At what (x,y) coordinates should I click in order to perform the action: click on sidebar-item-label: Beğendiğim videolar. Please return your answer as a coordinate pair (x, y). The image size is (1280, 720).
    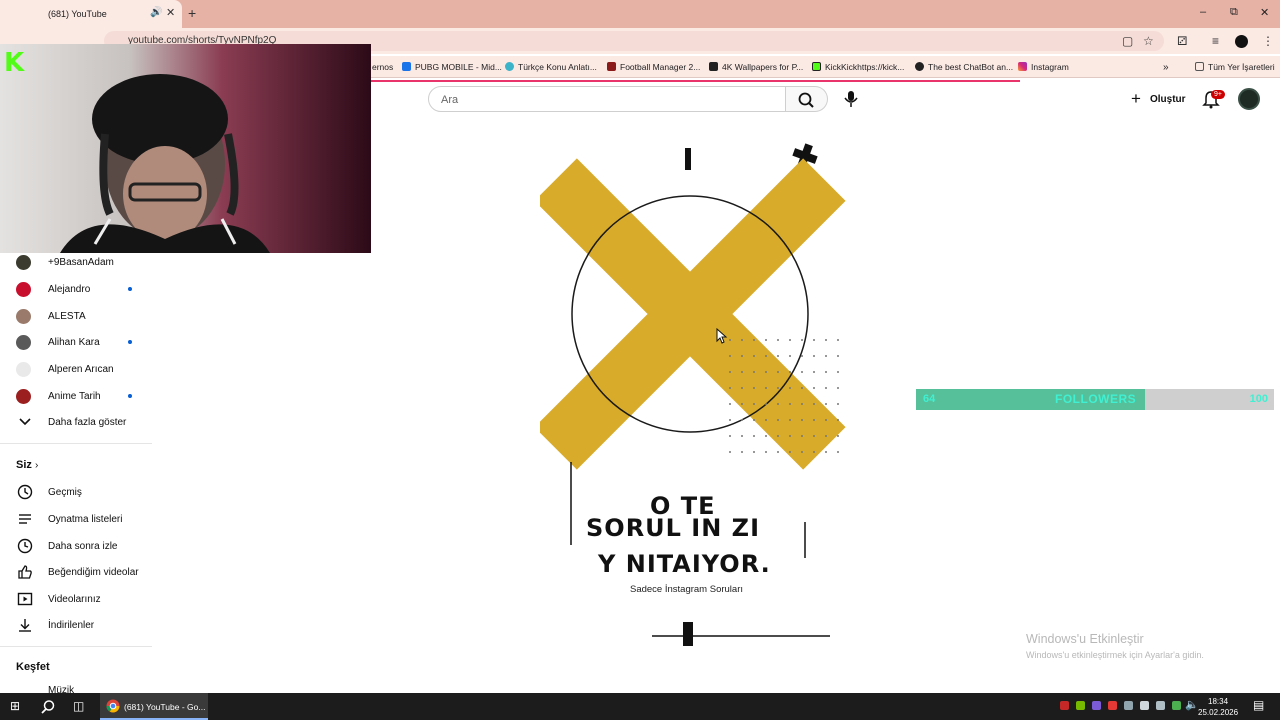
    Looking at the image, I should click on (93, 572).